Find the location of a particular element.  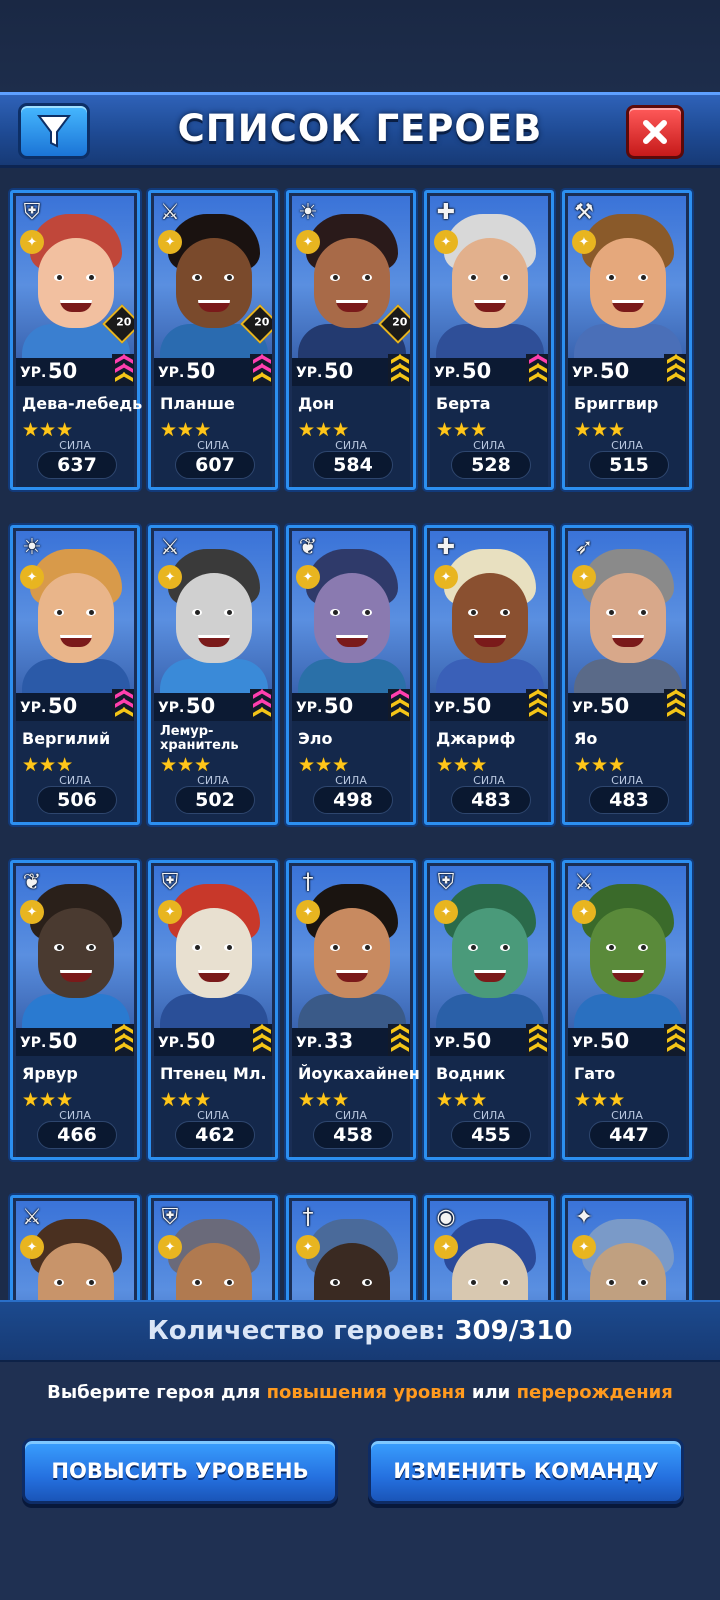

hero-portrait: ⚔ ✦ is located at coordinates (627, 947).